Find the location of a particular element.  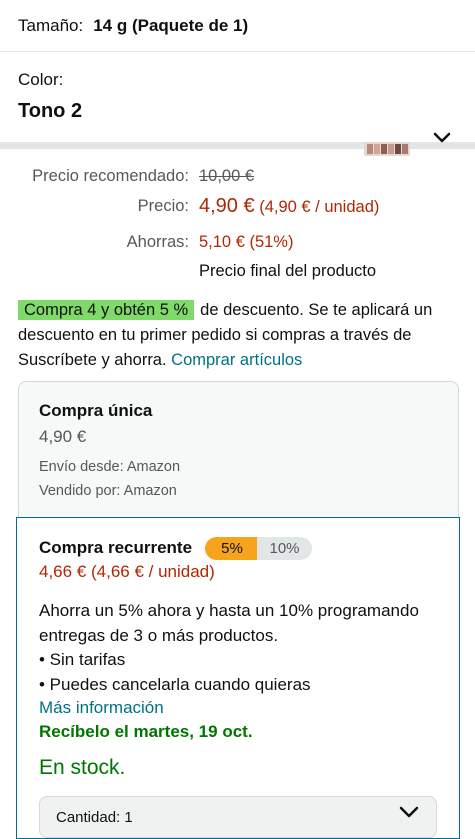

list-price-value: 10,00 € is located at coordinates (227, 176).